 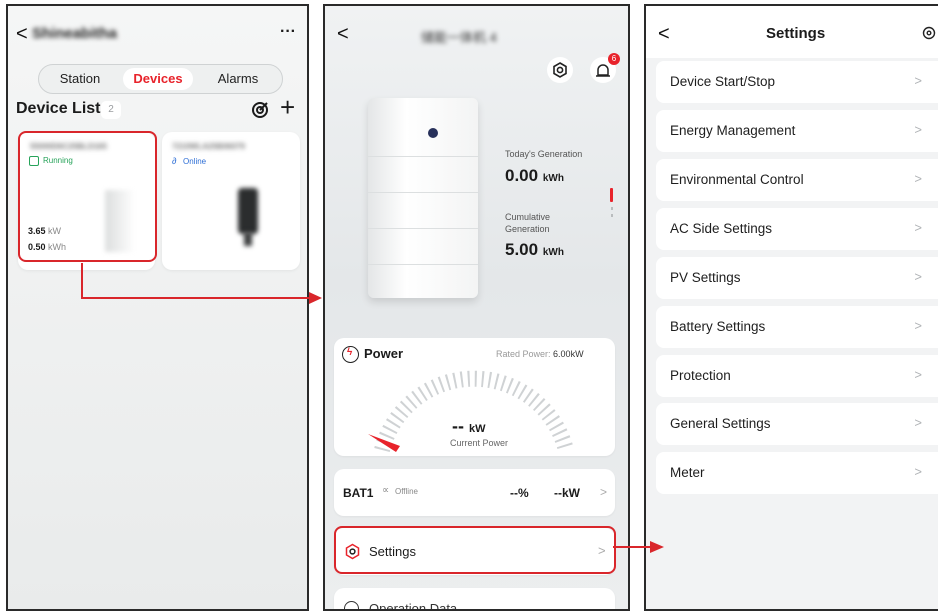 What do you see at coordinates (797, 82) in the screenshot?
I see `settings-item-device-start-stop: Device Start/Stop >` at bounding box center [797, 82].